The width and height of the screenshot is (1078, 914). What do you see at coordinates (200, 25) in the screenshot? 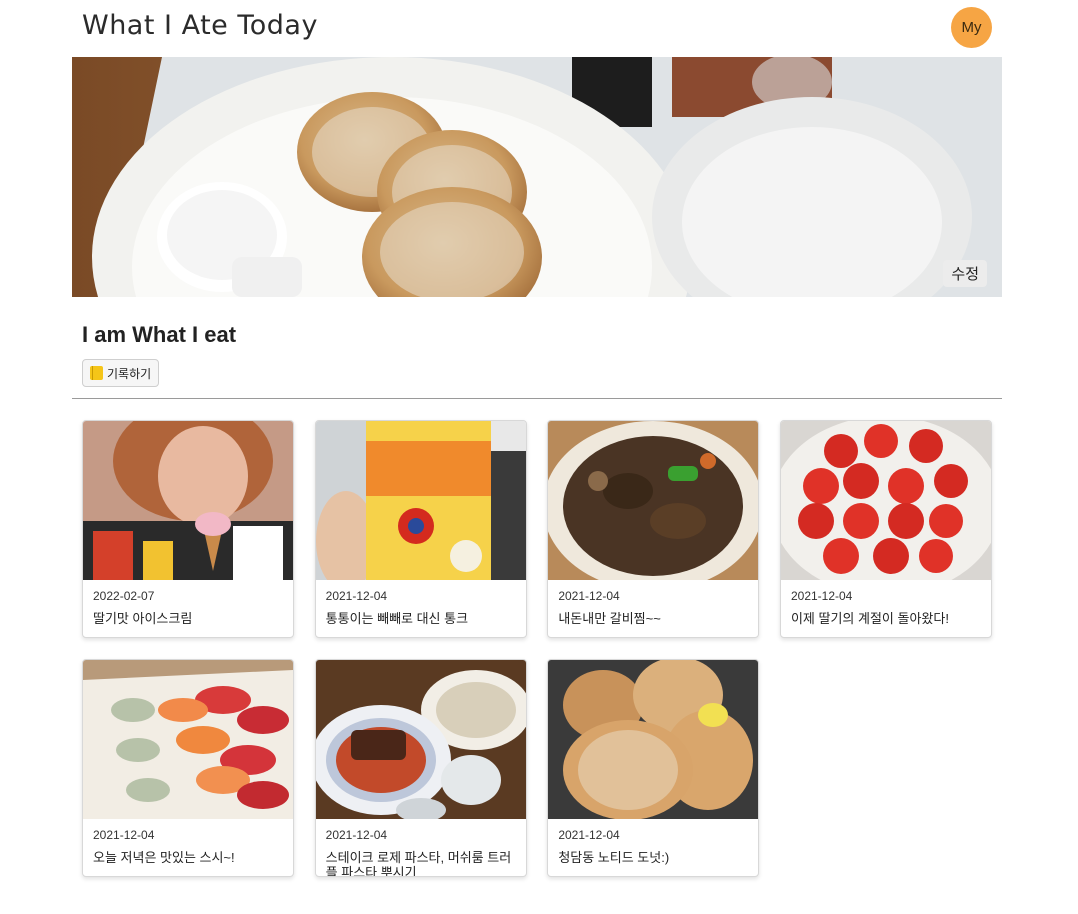
I see `app-title: What I Ate Today` at bounding box center [200, 25].